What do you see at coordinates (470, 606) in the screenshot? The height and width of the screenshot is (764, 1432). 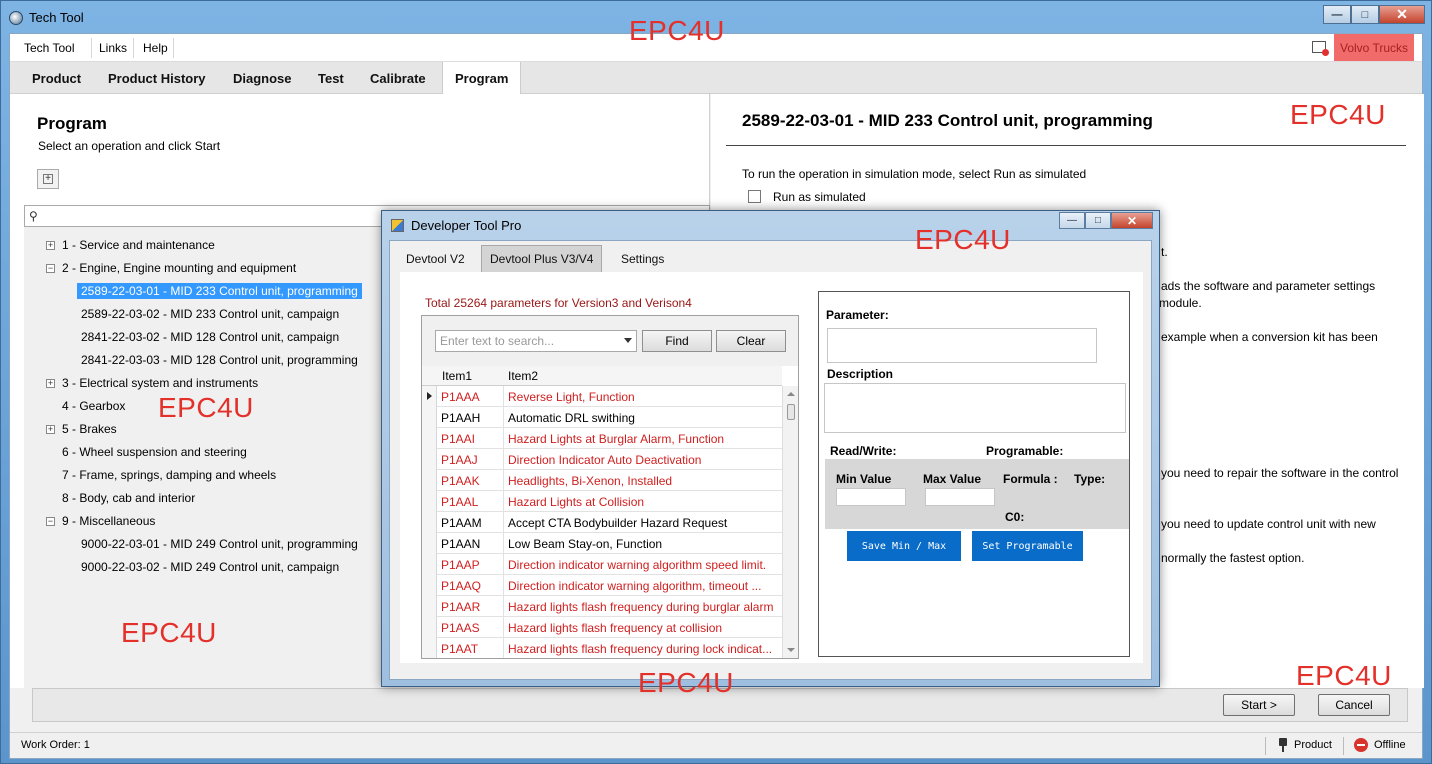 I see `cell-item1: P1AAR` at bounding box center [470, 606].